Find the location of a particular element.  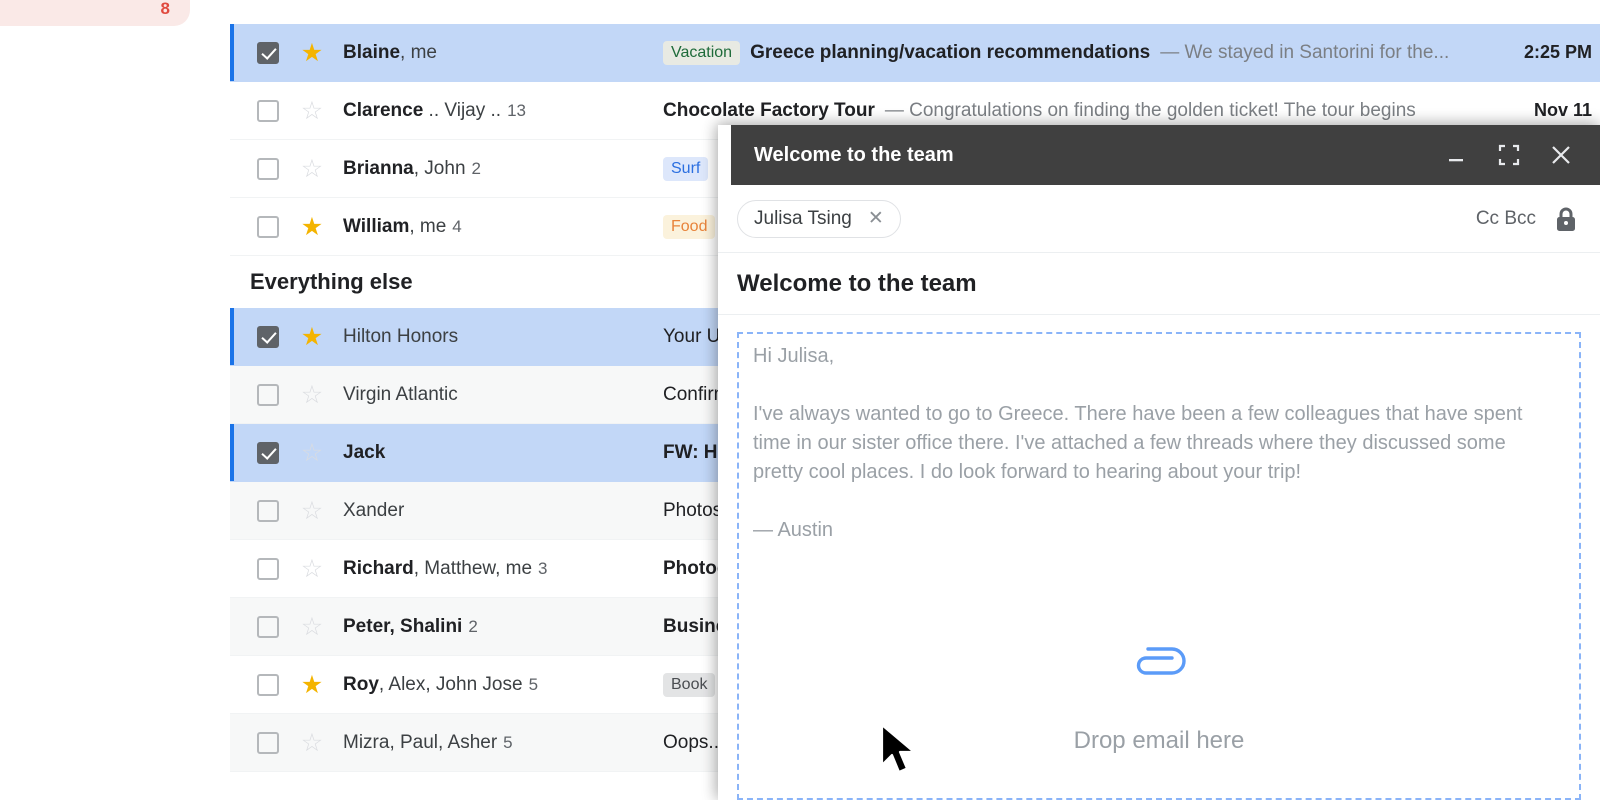

row-senders: William, me 4 is located at coordinates (402, 226).